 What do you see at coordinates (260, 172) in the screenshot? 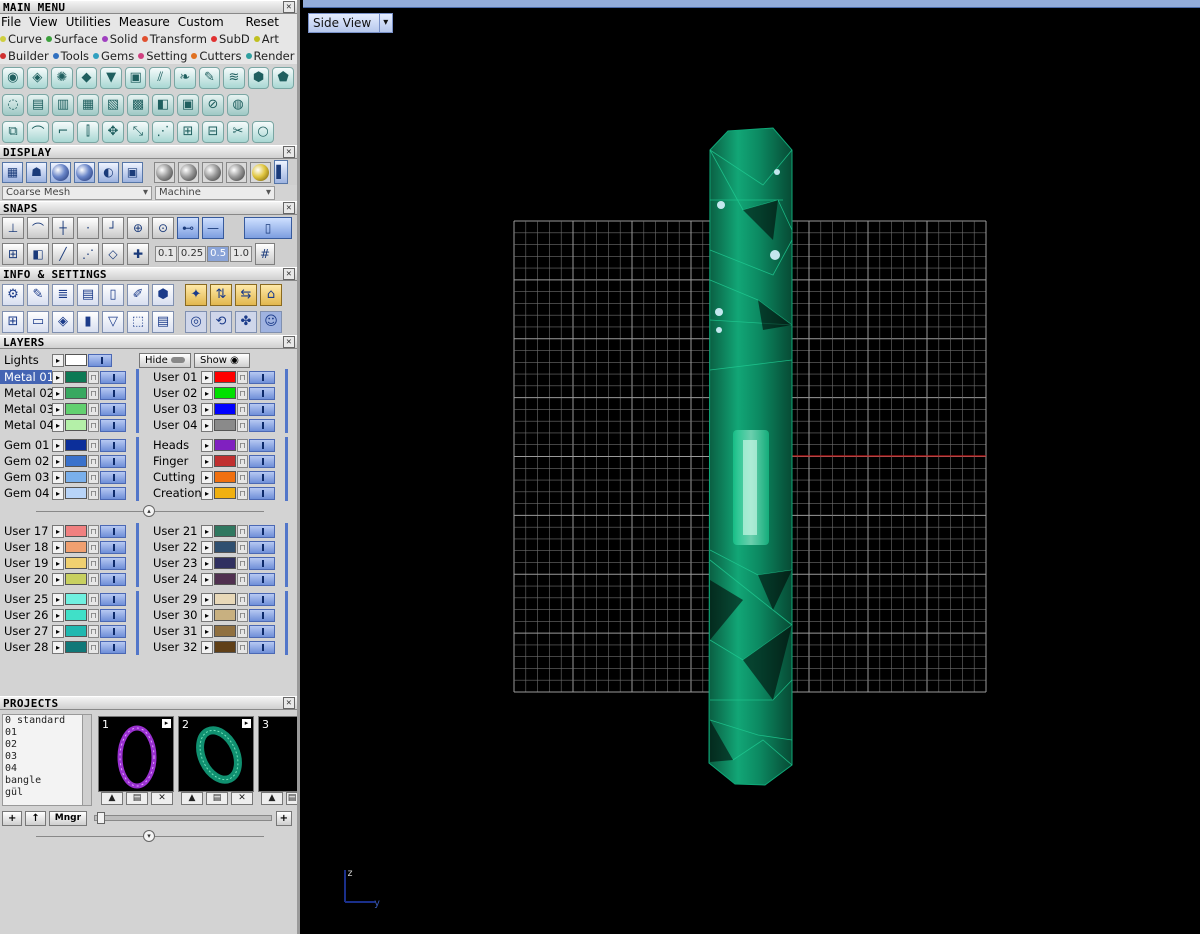
I see `gold-sphere-icon` at bounding box center [260, 172].